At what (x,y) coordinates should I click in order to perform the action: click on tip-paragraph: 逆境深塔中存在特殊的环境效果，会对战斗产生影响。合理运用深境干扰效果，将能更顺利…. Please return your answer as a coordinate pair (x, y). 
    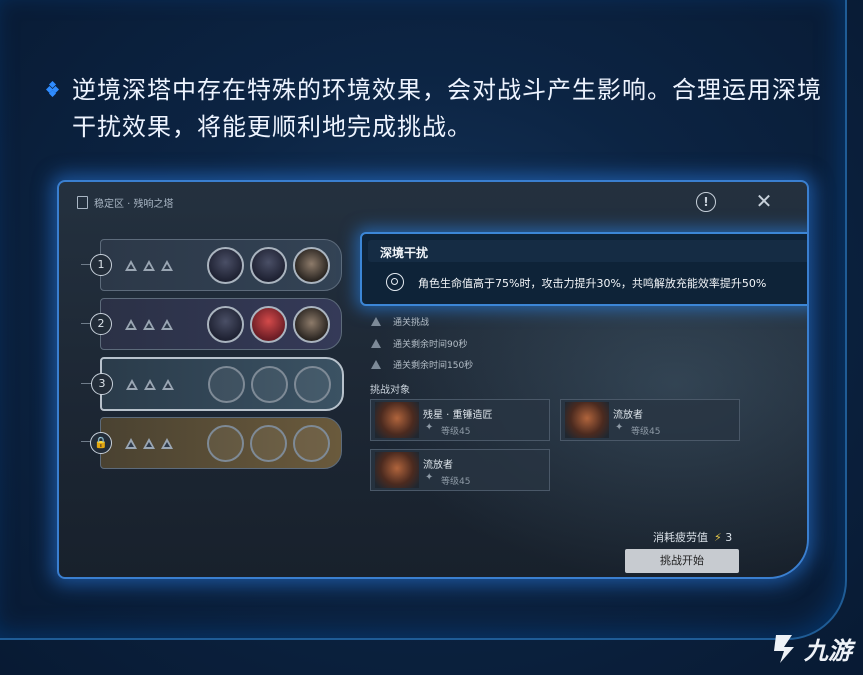
    Looking at the image, I should click on (437, 109).